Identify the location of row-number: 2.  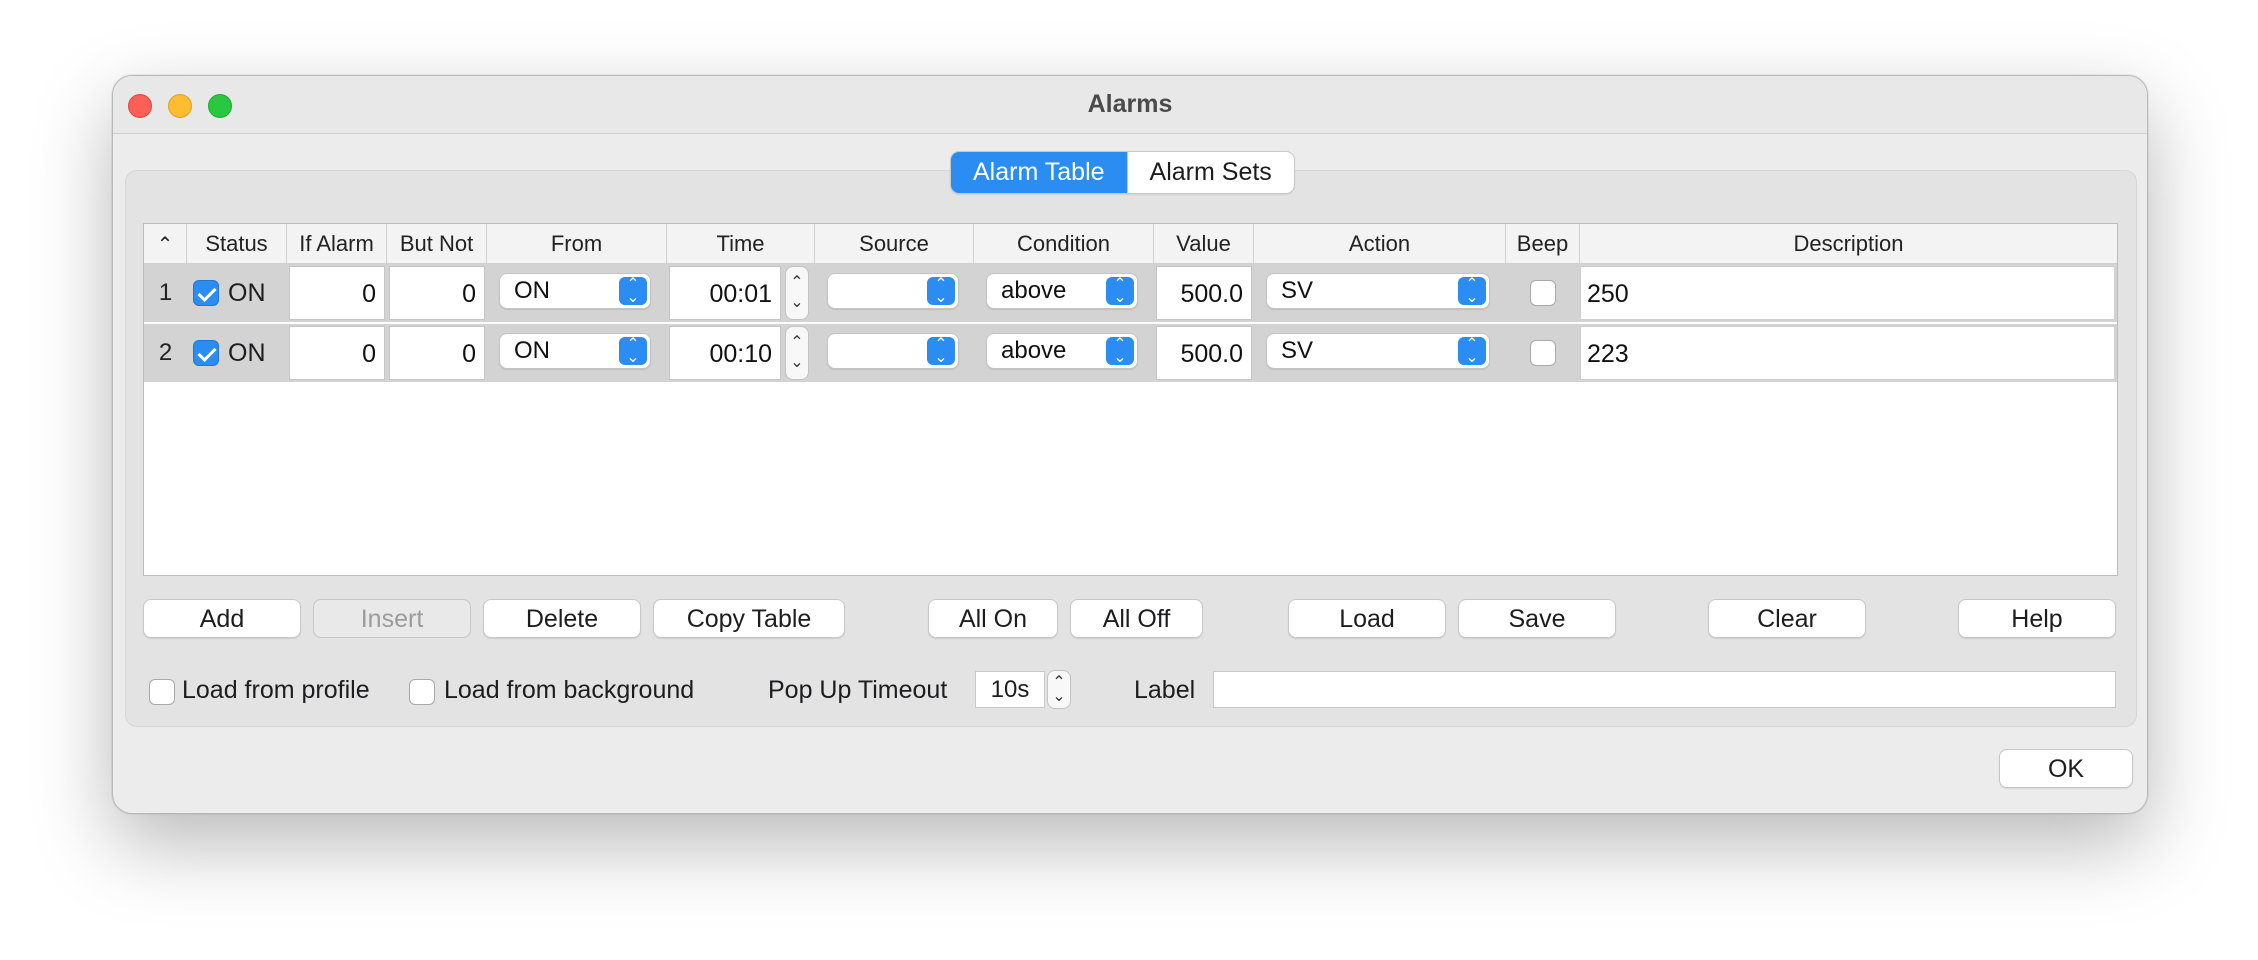
(165, 352).